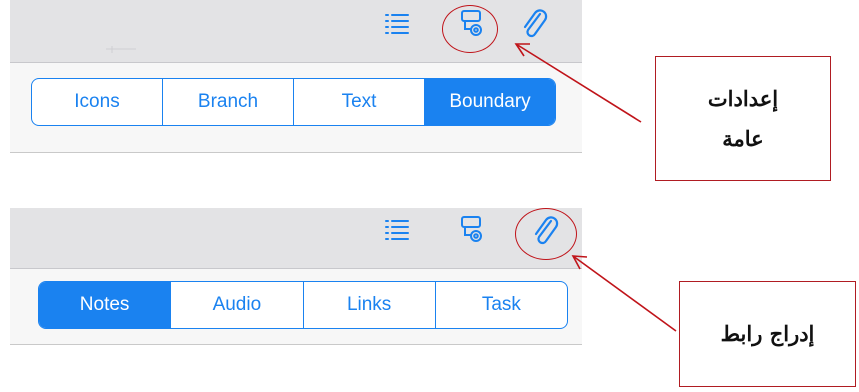 Image resolution: width=859 pixels, height=392 pixels. What do you see at coordinates (624, 293) in the screenshot?
I see `arrow-to-attachment` at bounding box center [624, 293].